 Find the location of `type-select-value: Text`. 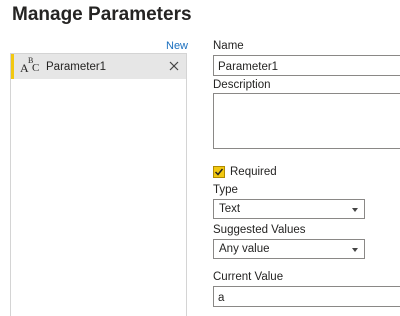

type-select-value: Text is located at coordinates (230, 209).